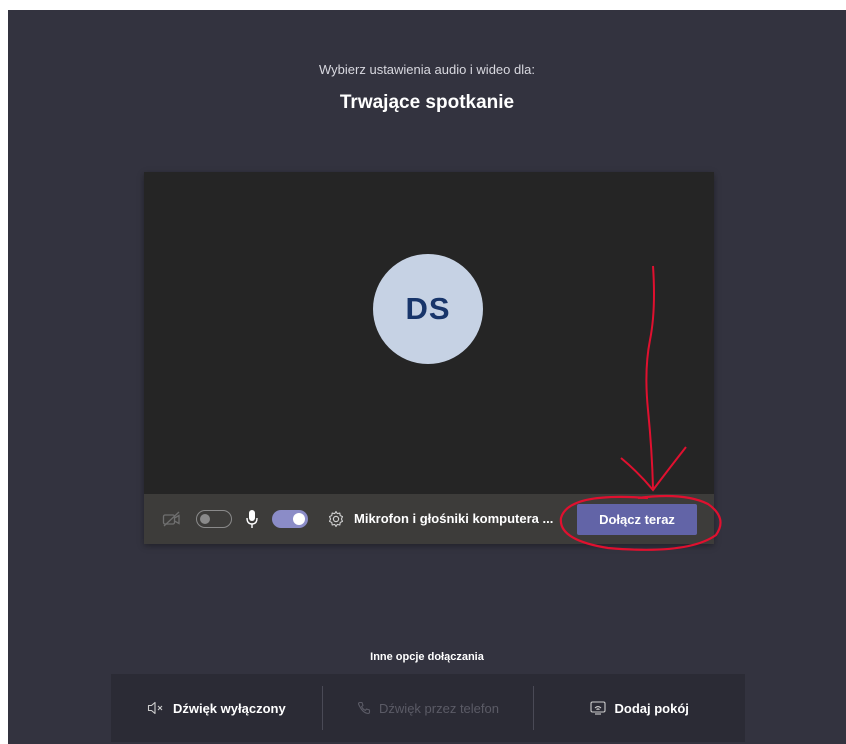 The image size is (846, 744). I want to click on camera-toggle, so click(214, 519).